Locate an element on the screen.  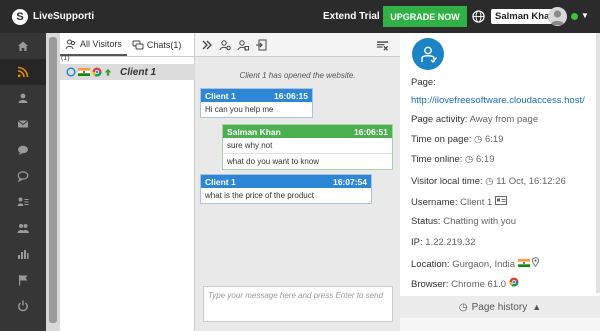
visitor-tabs: All Visitors Chats(1) is located at coordinates (127, 45).